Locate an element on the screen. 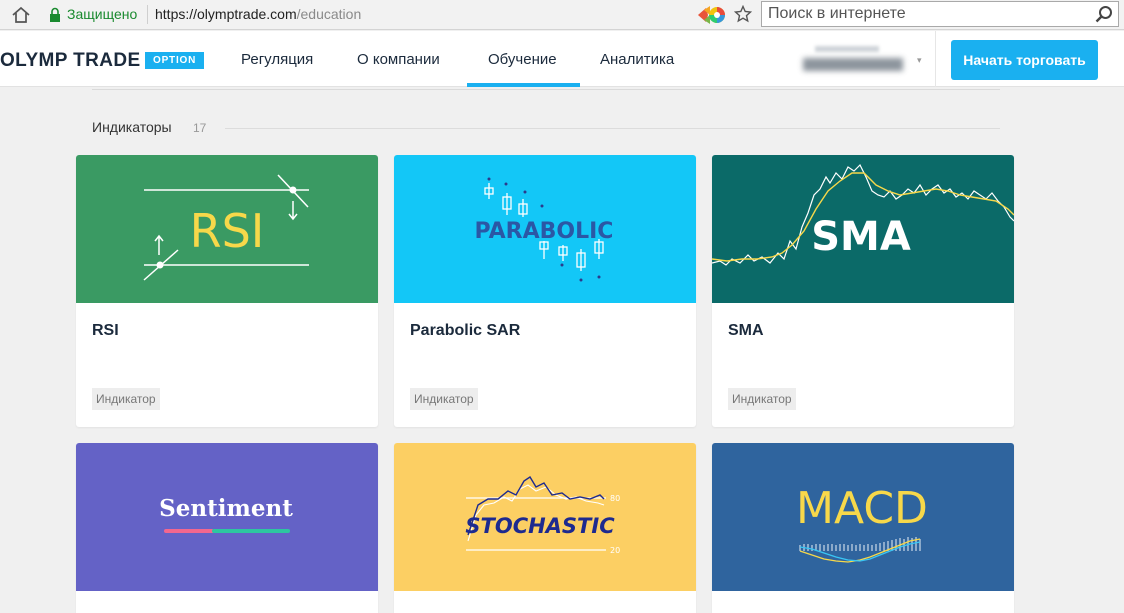  lock-icon is located at coordinates (55, 14).